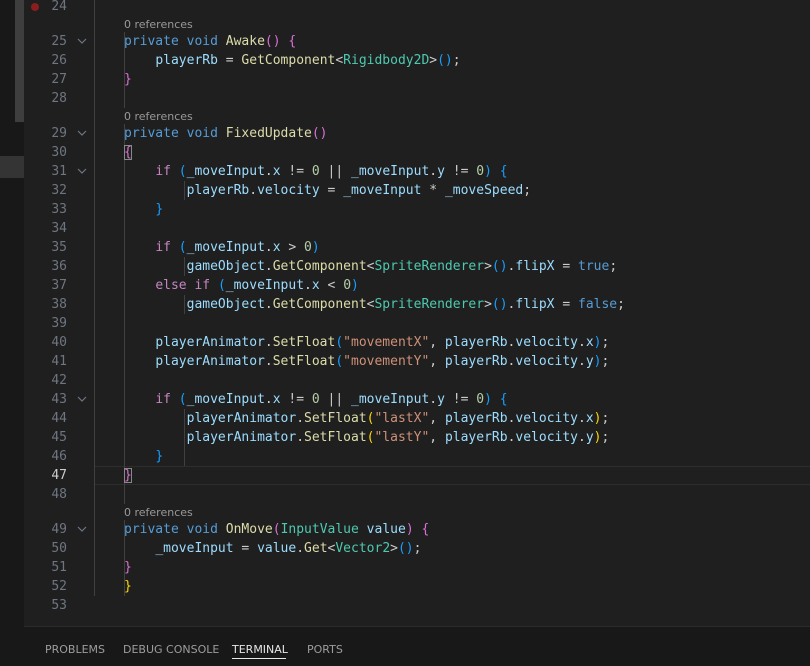  I want to click on active-tab-underline, so click(259, 658).